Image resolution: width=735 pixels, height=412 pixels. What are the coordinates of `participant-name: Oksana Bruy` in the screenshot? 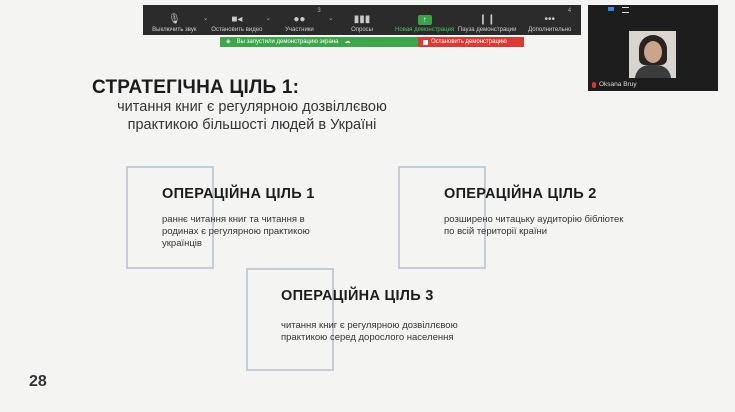 It's located at (618, 84).